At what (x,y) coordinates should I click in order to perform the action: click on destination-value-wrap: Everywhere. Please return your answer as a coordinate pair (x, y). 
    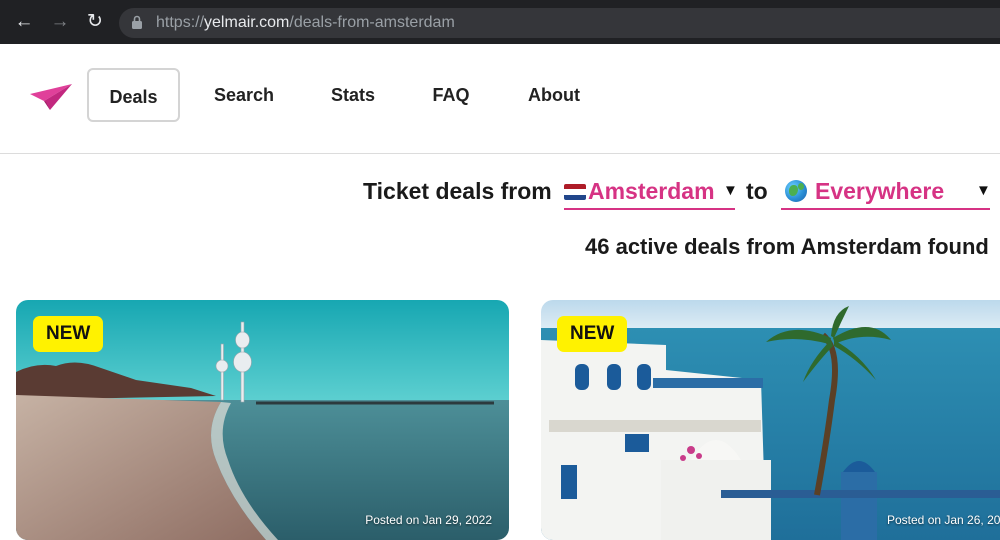
    Looking at the image, I should click on (864, 191).